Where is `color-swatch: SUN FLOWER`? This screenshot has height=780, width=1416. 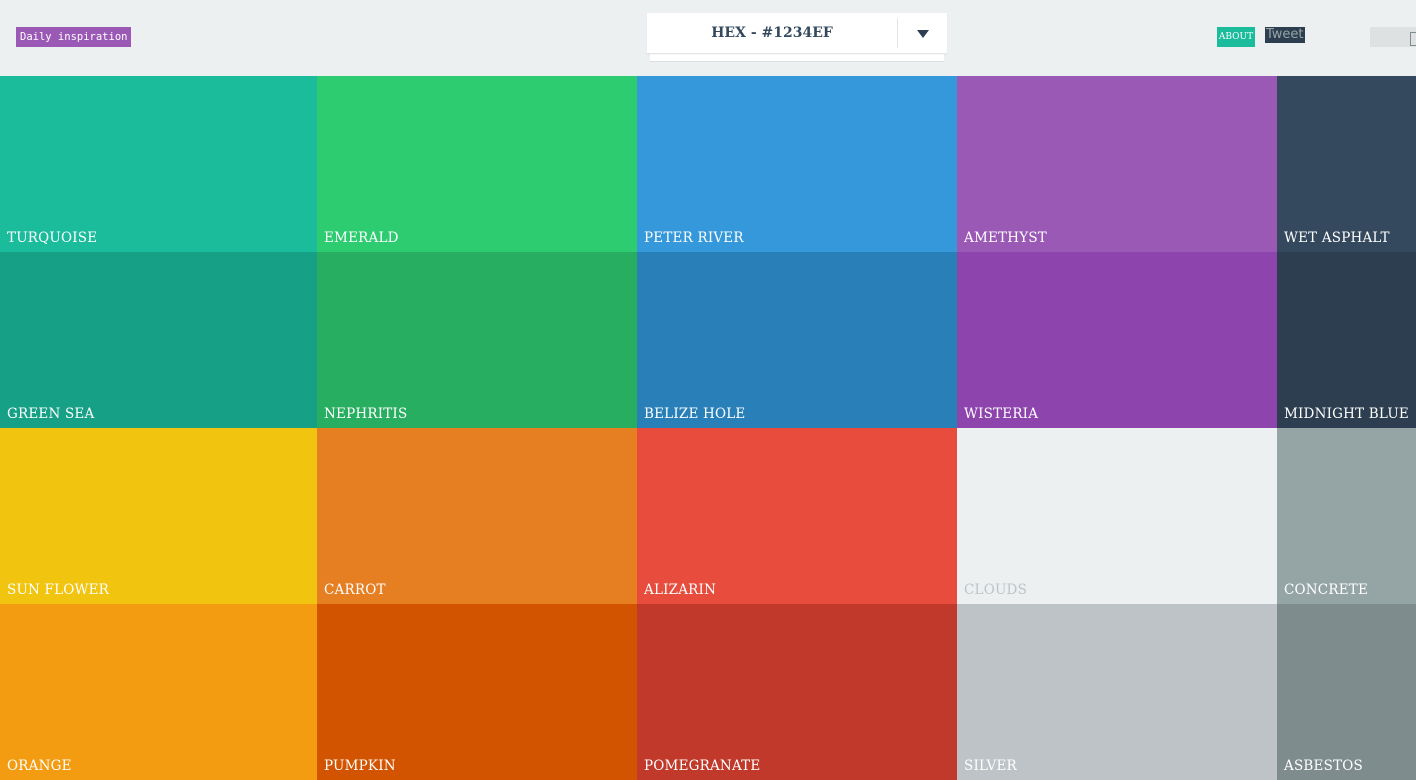 color-swatch: SUN FLOWER is located at coordinates (158, 516).